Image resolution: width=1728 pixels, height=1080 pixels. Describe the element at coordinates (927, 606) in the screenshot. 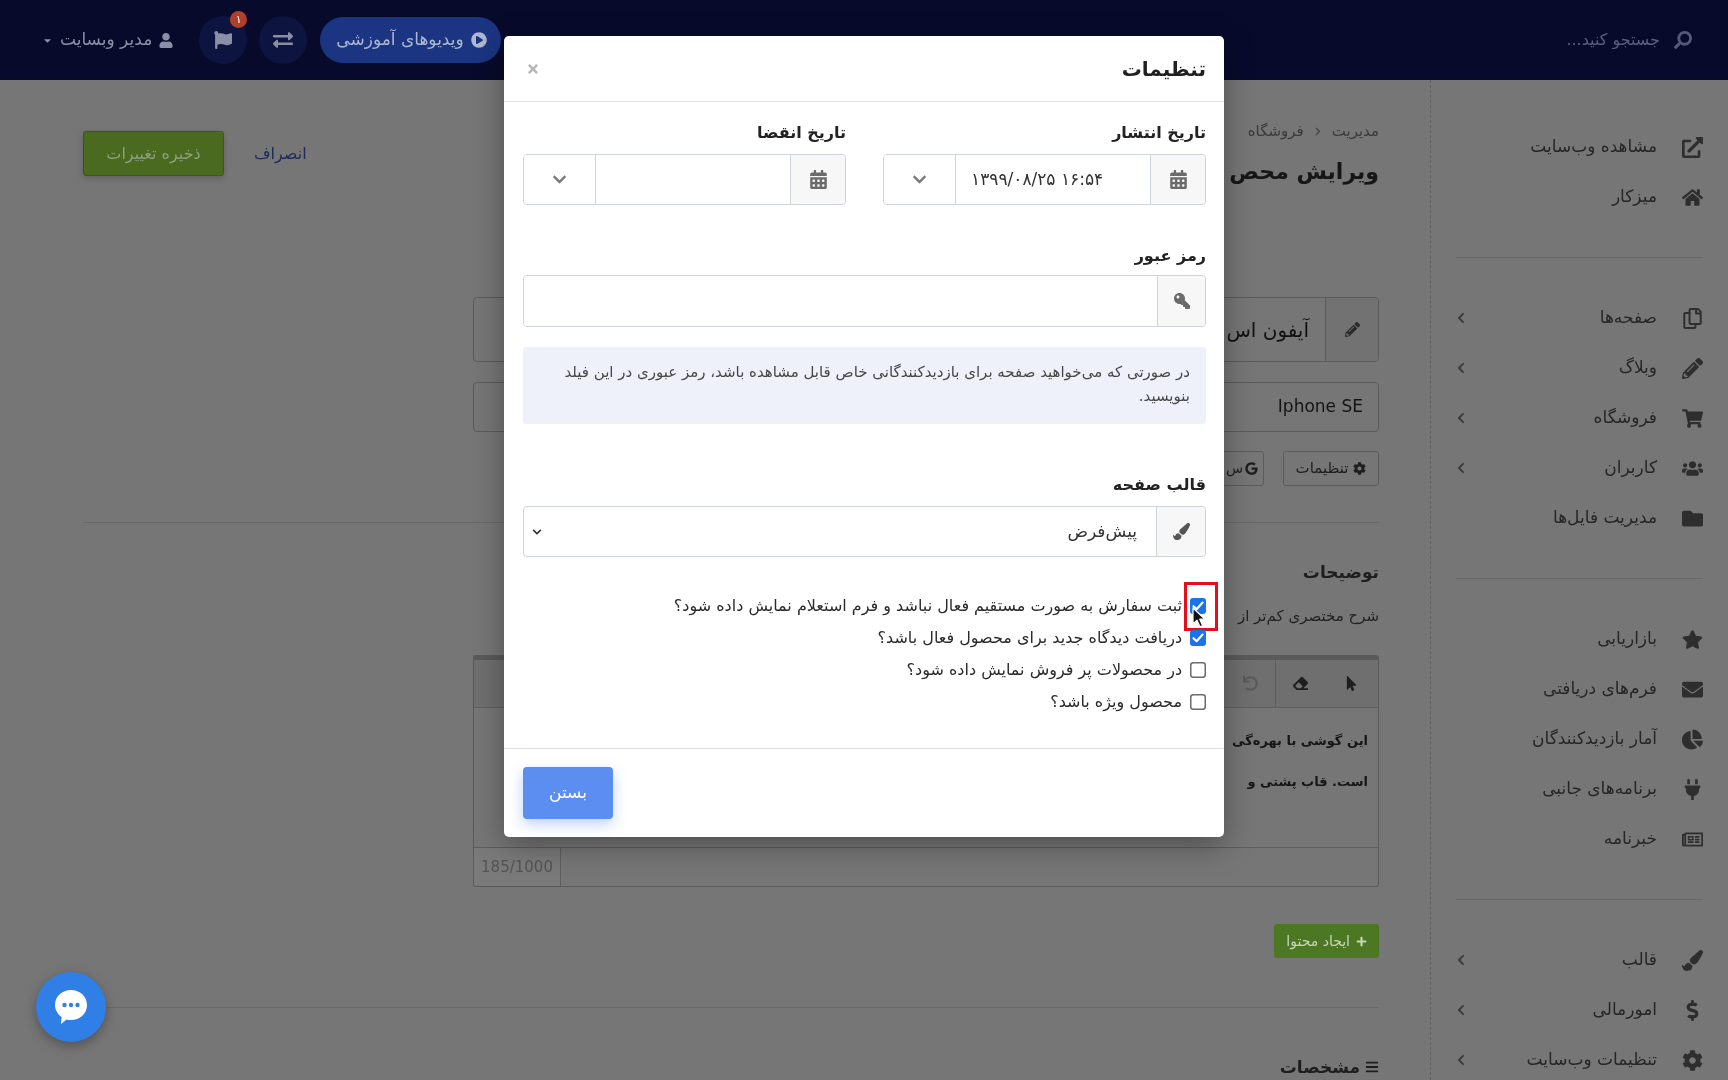

I see `checkbox-label: ثبت سفارش به صورت مستقیم فعال نباشد و فرم استعلام نمایش داده شود؟` at that location.